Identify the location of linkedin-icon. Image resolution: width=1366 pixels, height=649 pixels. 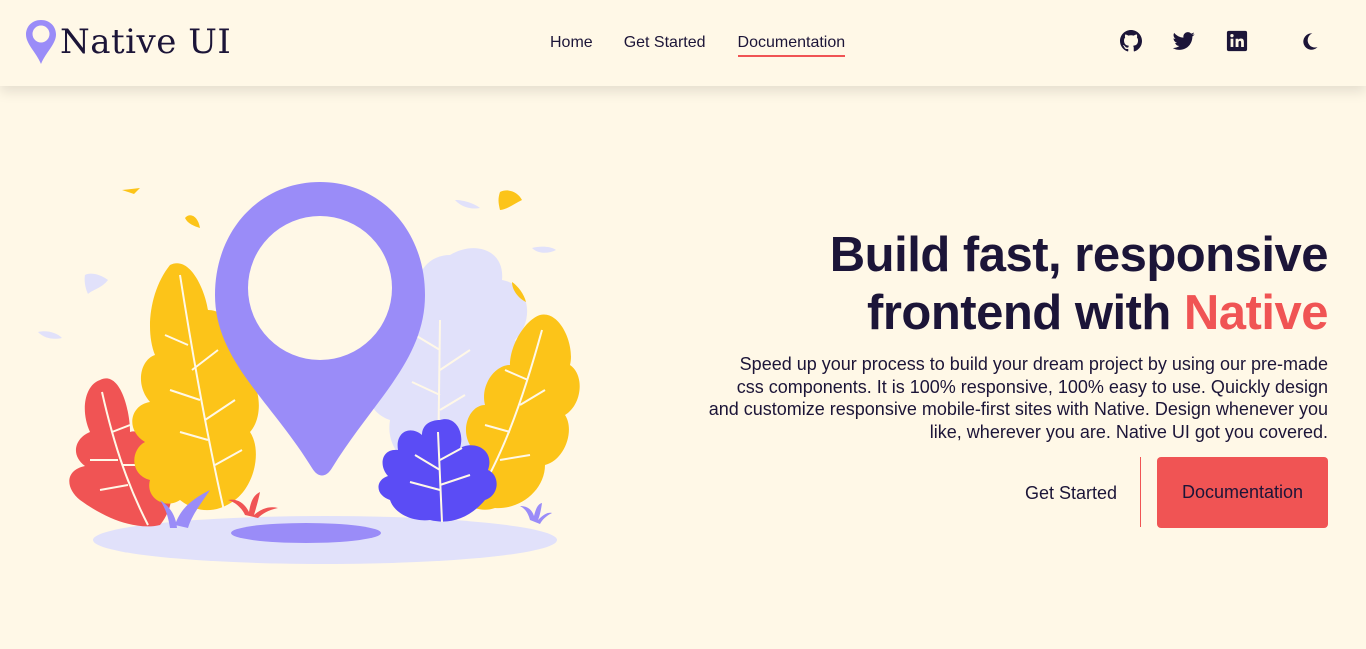
(1237, 41).